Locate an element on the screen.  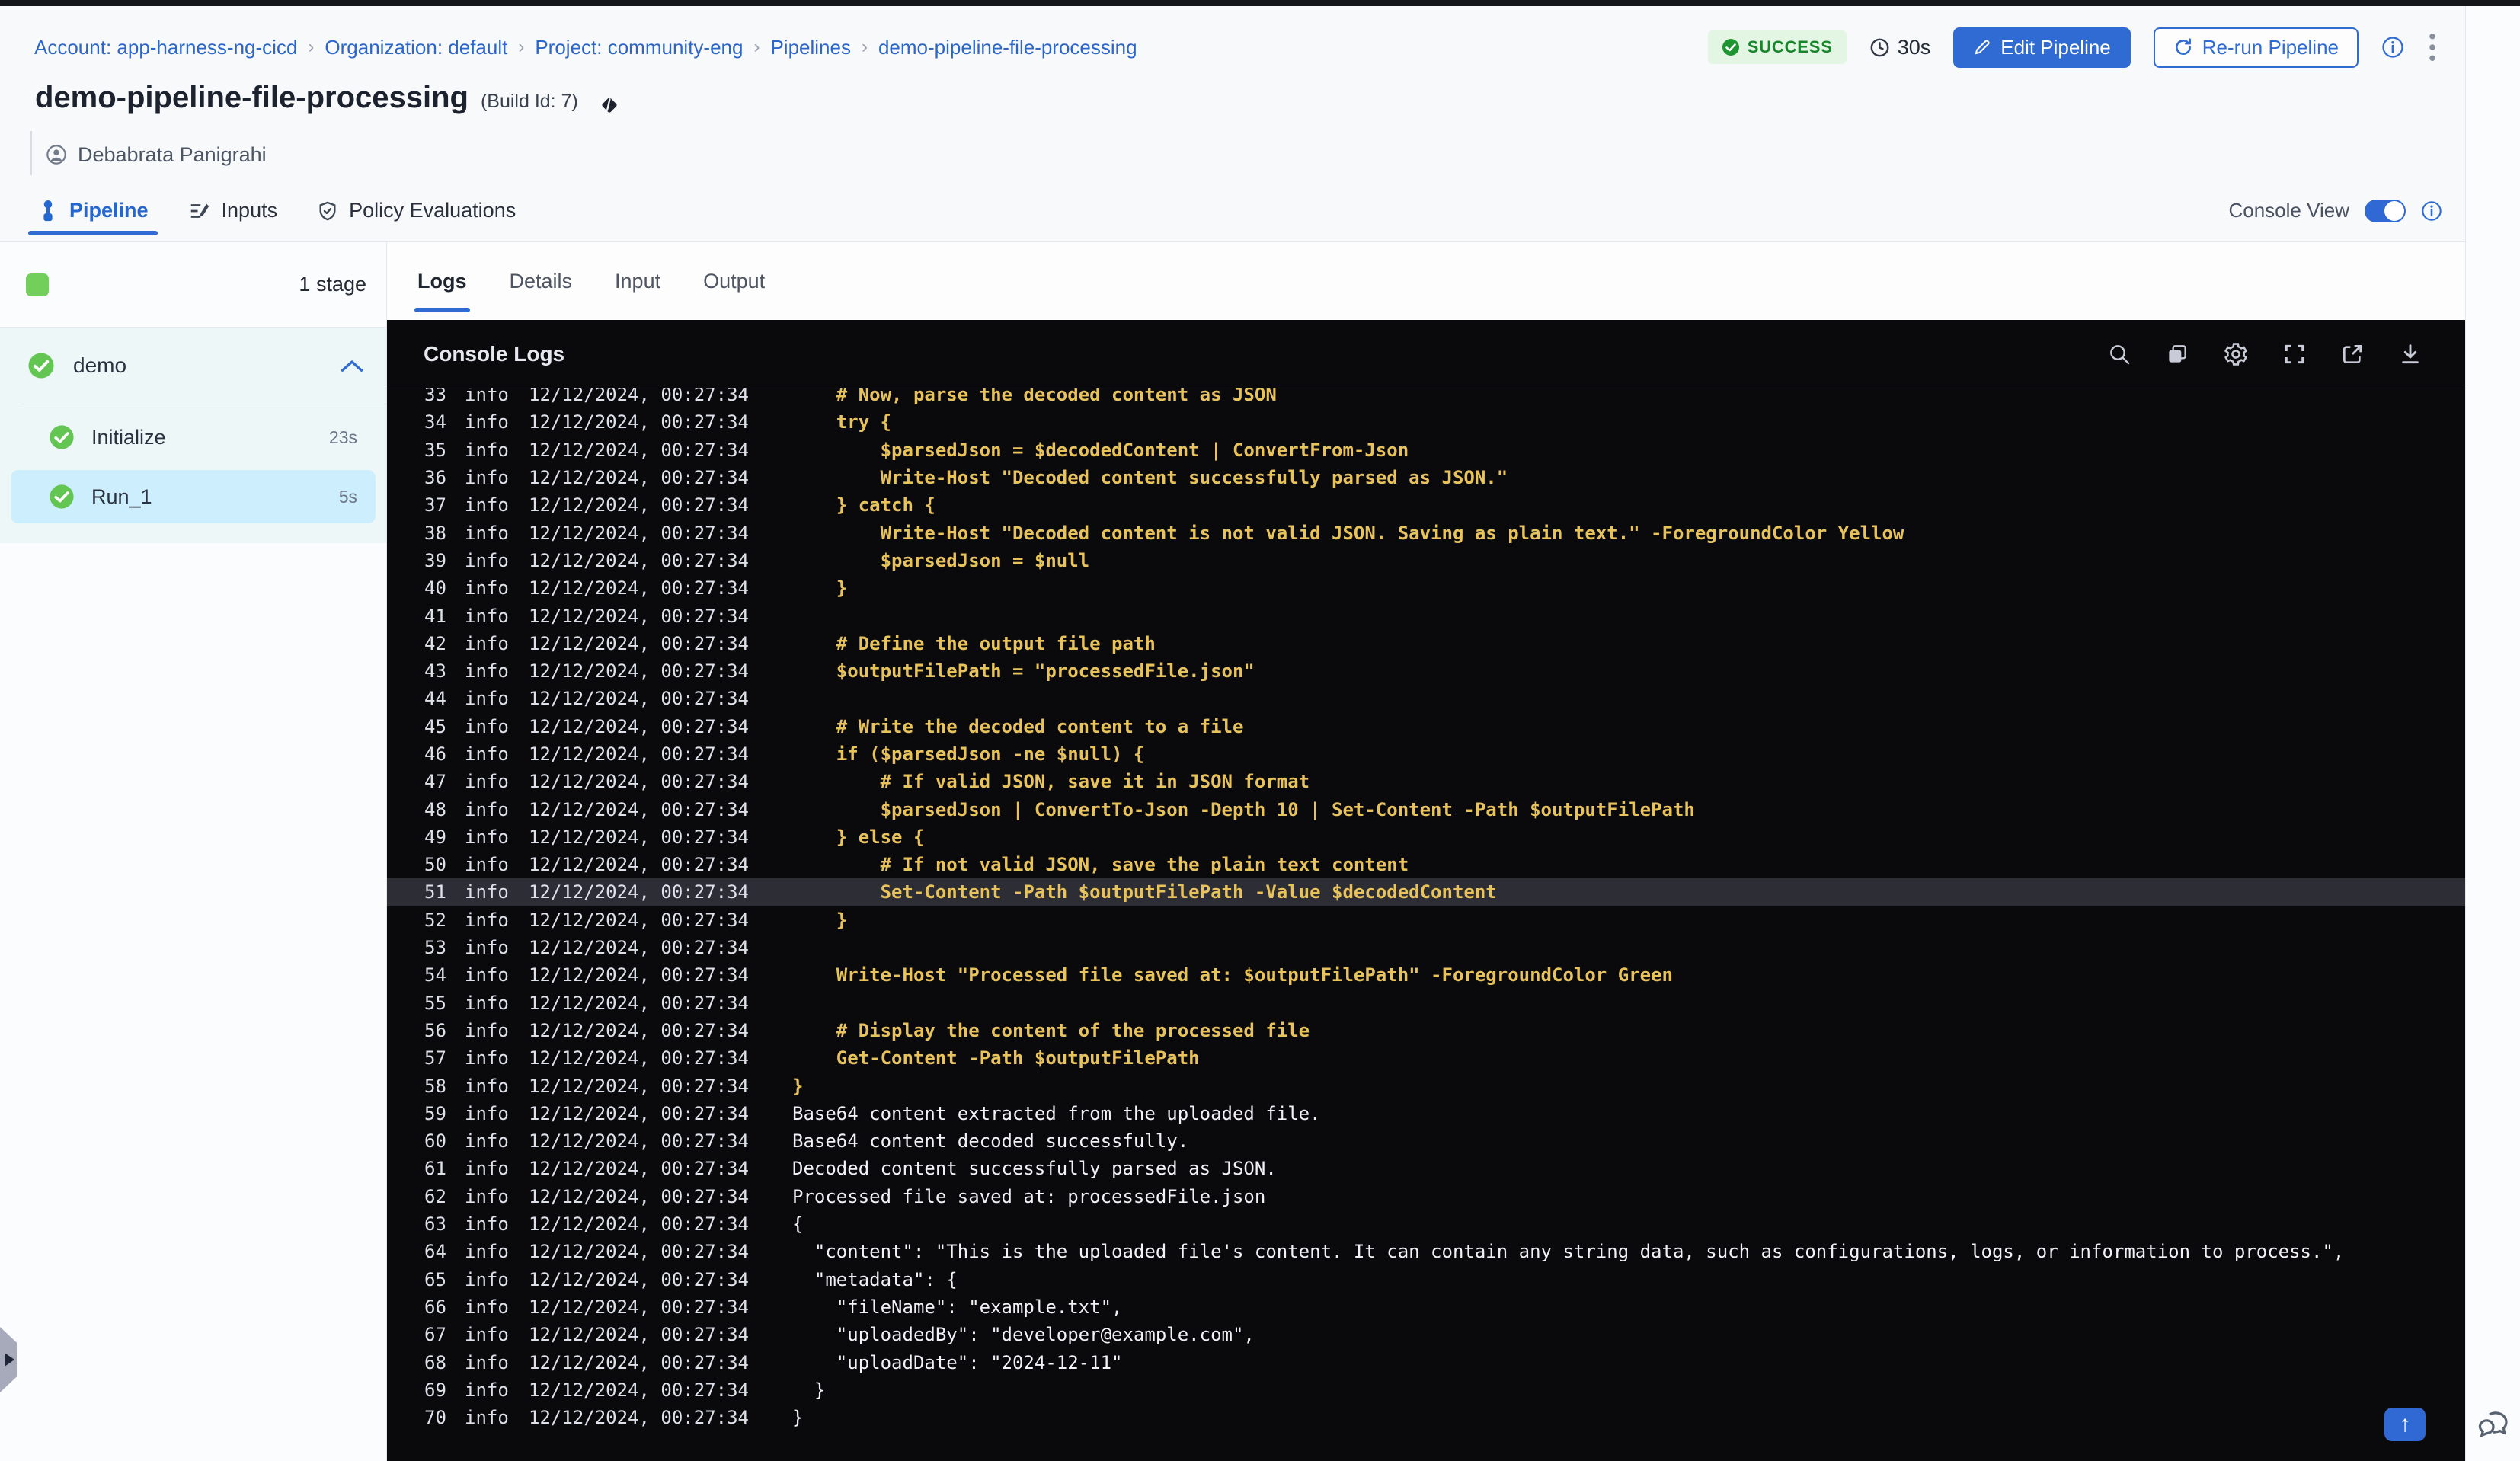
tab-input: Input is located at coordinates (637, 281).